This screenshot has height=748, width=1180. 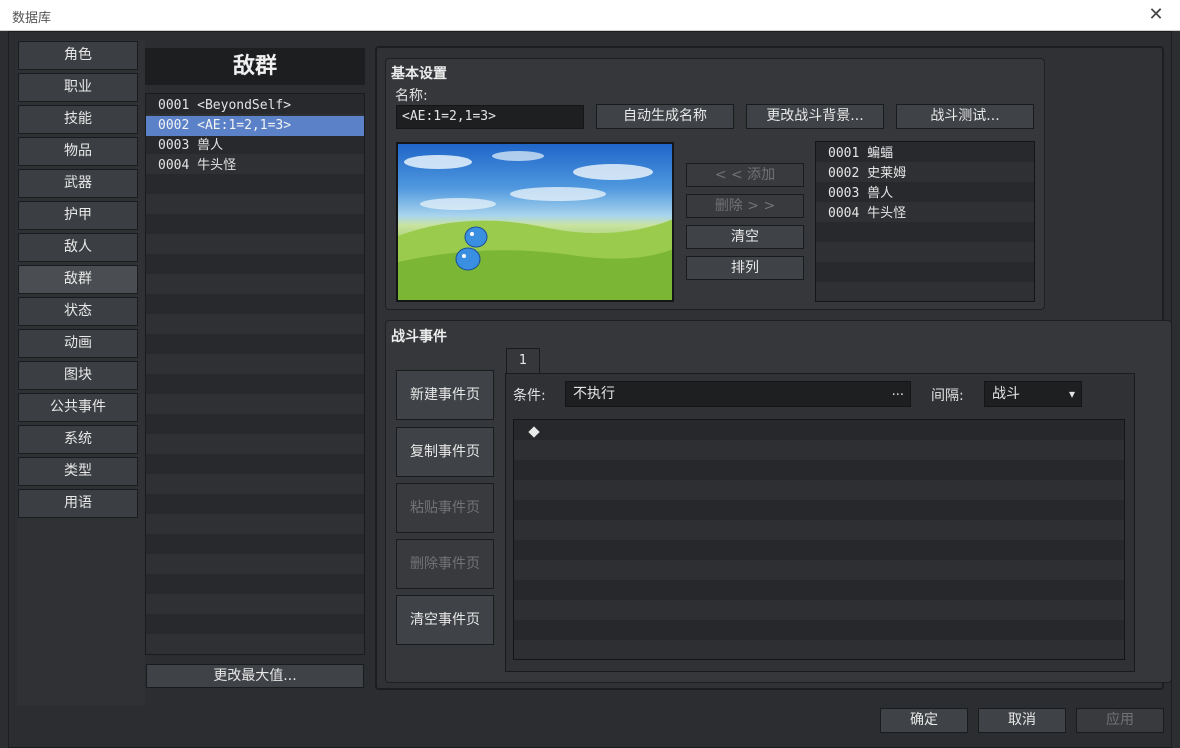 I want to click on condition-label: 条件:, so click(x=529, y=396).